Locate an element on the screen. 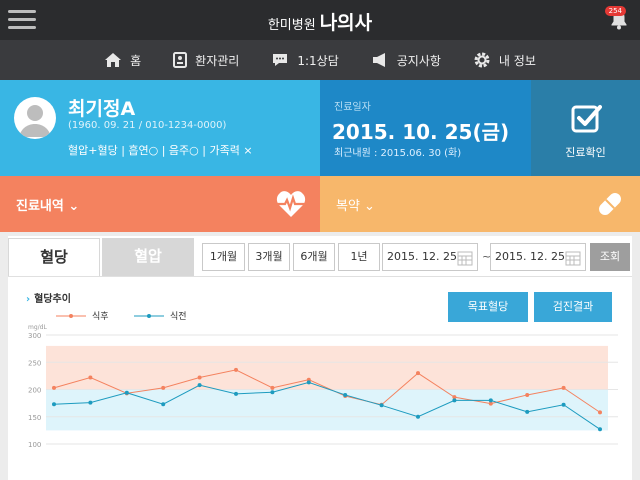  avatar is located at coordinates (35, 118).